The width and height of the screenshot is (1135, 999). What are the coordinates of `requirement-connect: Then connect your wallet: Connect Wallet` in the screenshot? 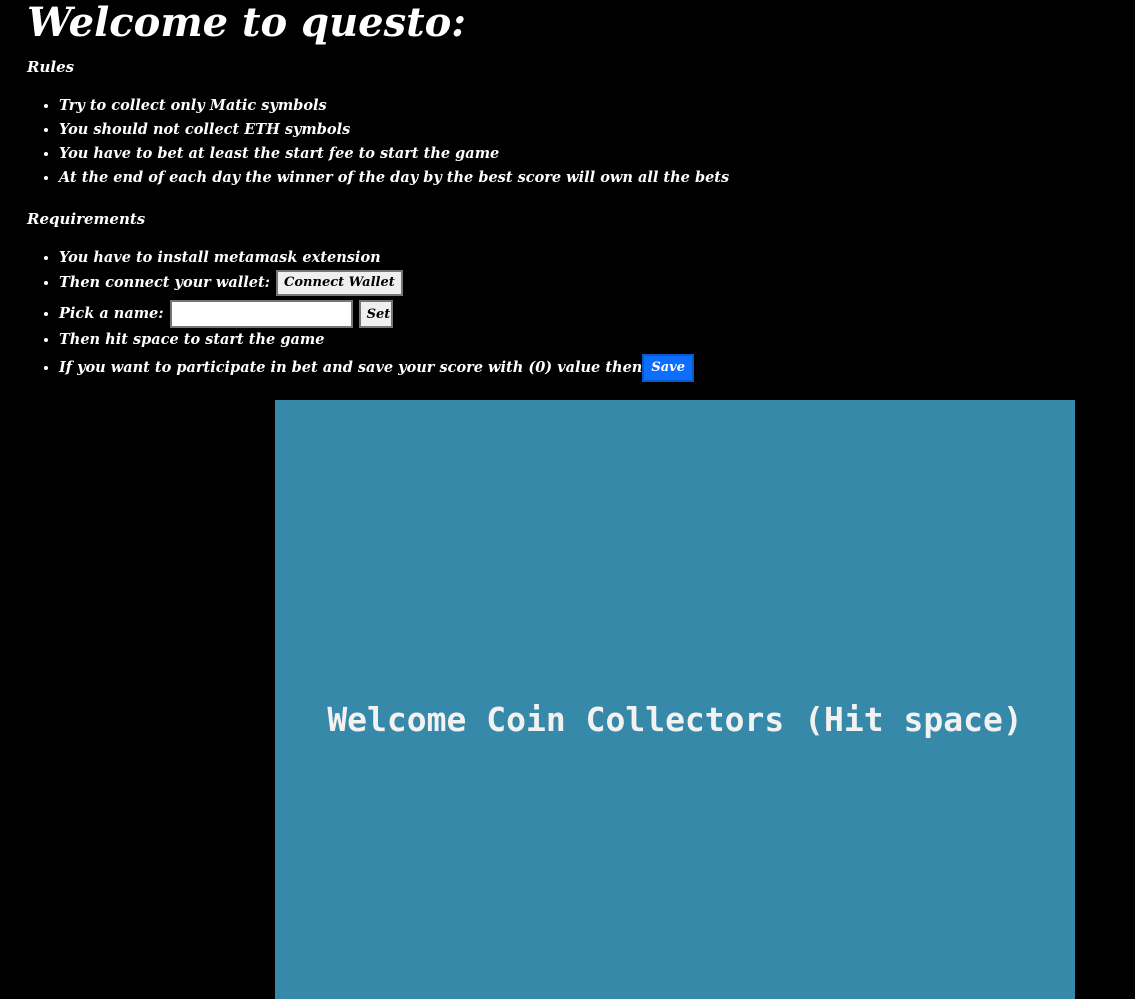 It's located at (376, 285).